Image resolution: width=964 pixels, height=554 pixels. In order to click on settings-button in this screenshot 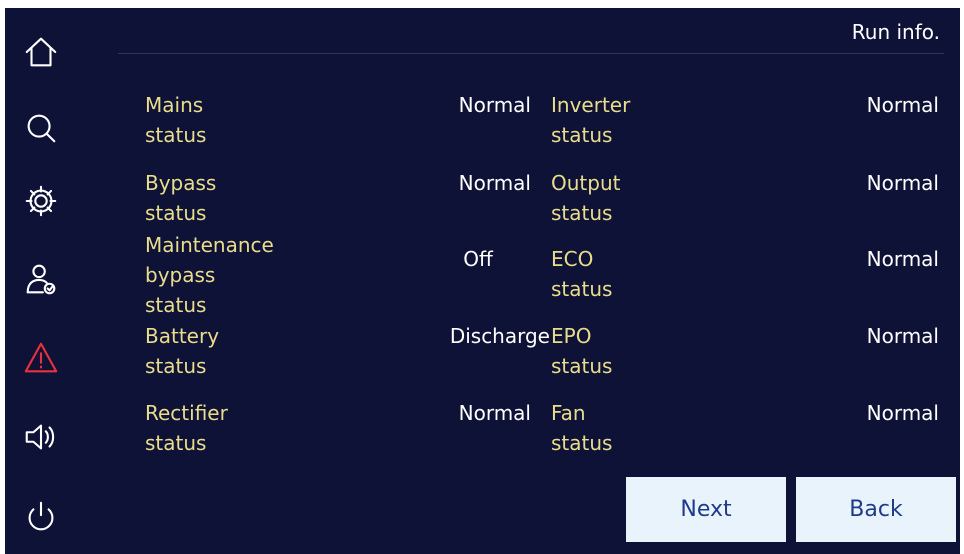, I will do `click(41, 201)`.